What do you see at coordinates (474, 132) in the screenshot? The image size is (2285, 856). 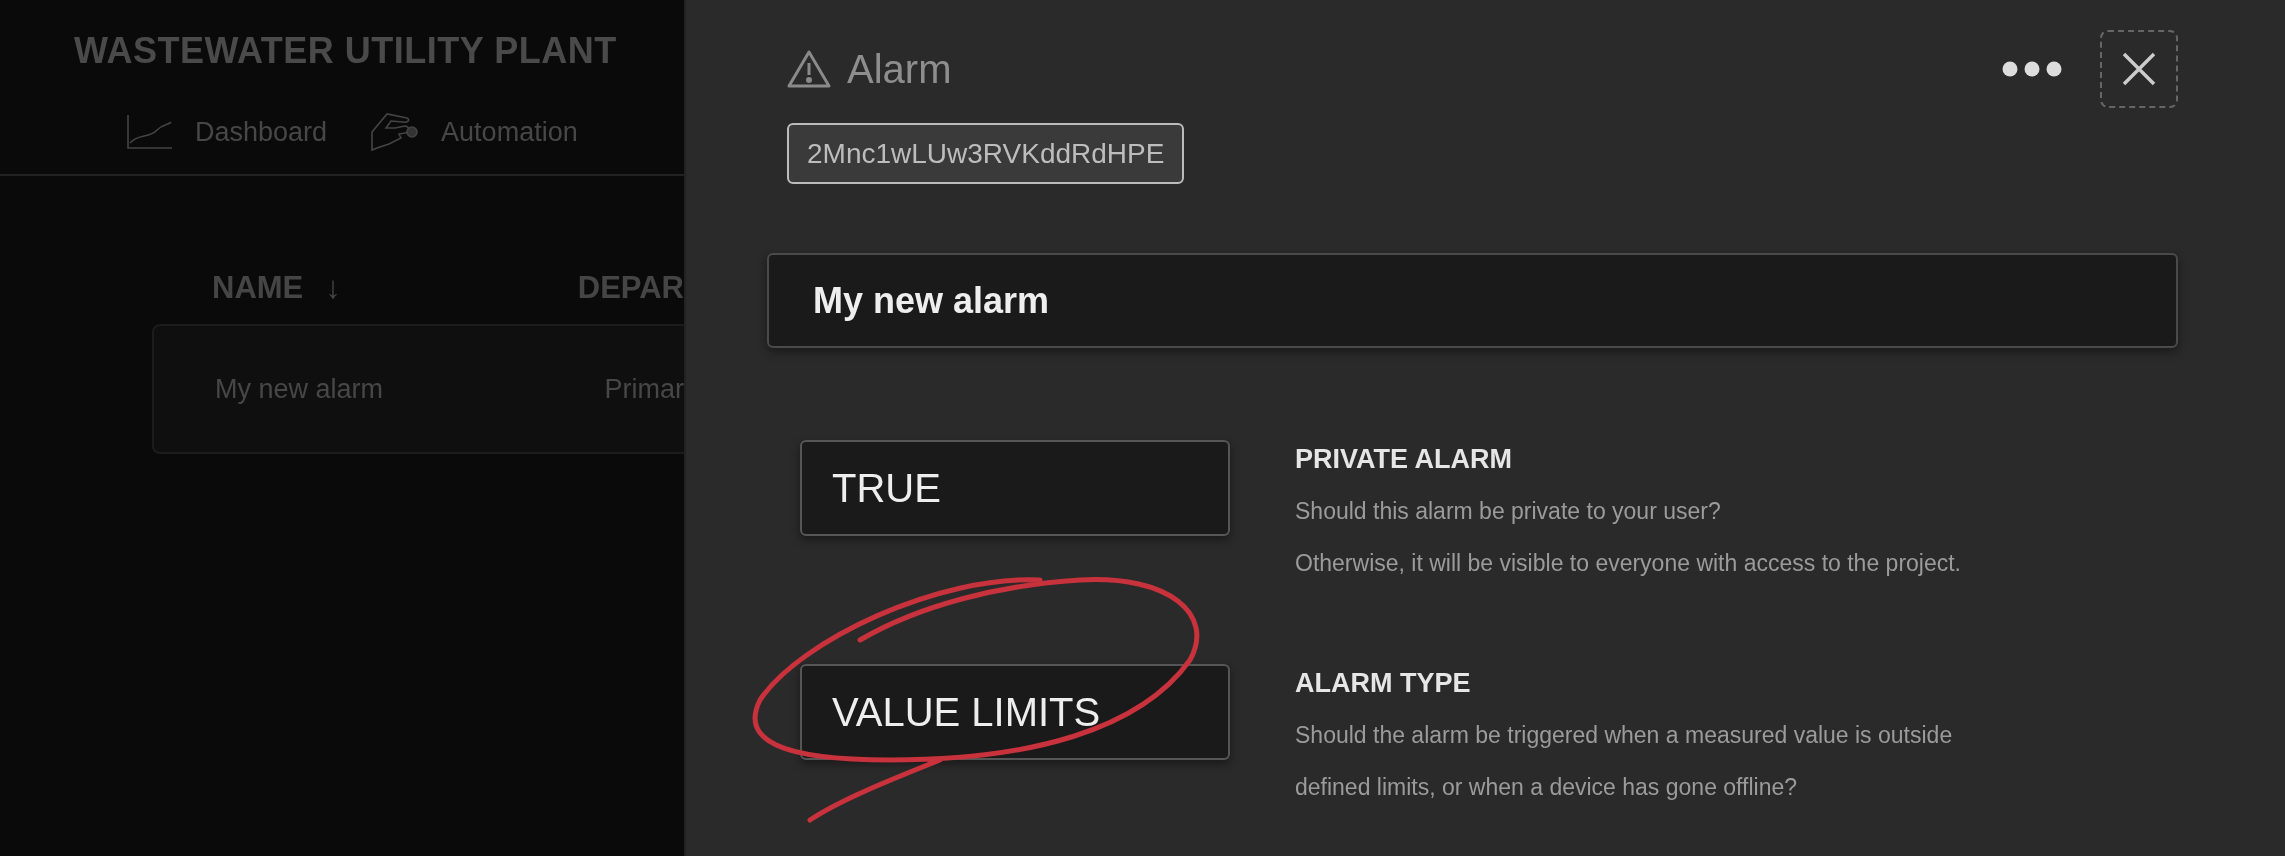 I see `nav-link: Automation` at bounding box center [474, 132].